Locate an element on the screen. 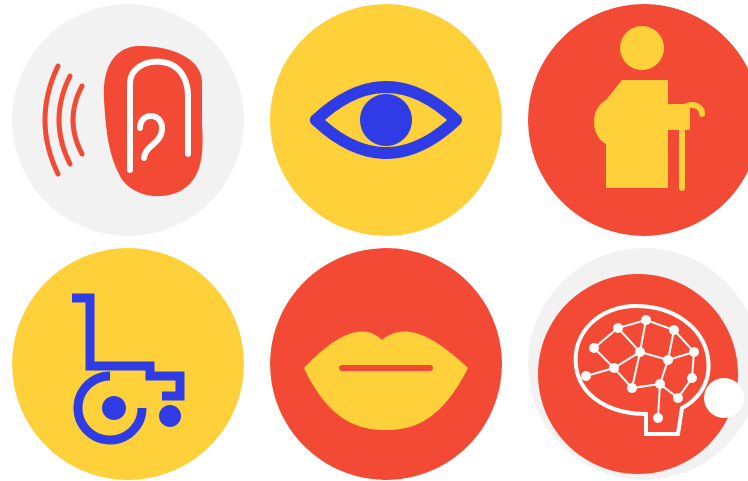 This screenshot has height=481, width=748. hearing-badge is located at coordinates (128, 120).